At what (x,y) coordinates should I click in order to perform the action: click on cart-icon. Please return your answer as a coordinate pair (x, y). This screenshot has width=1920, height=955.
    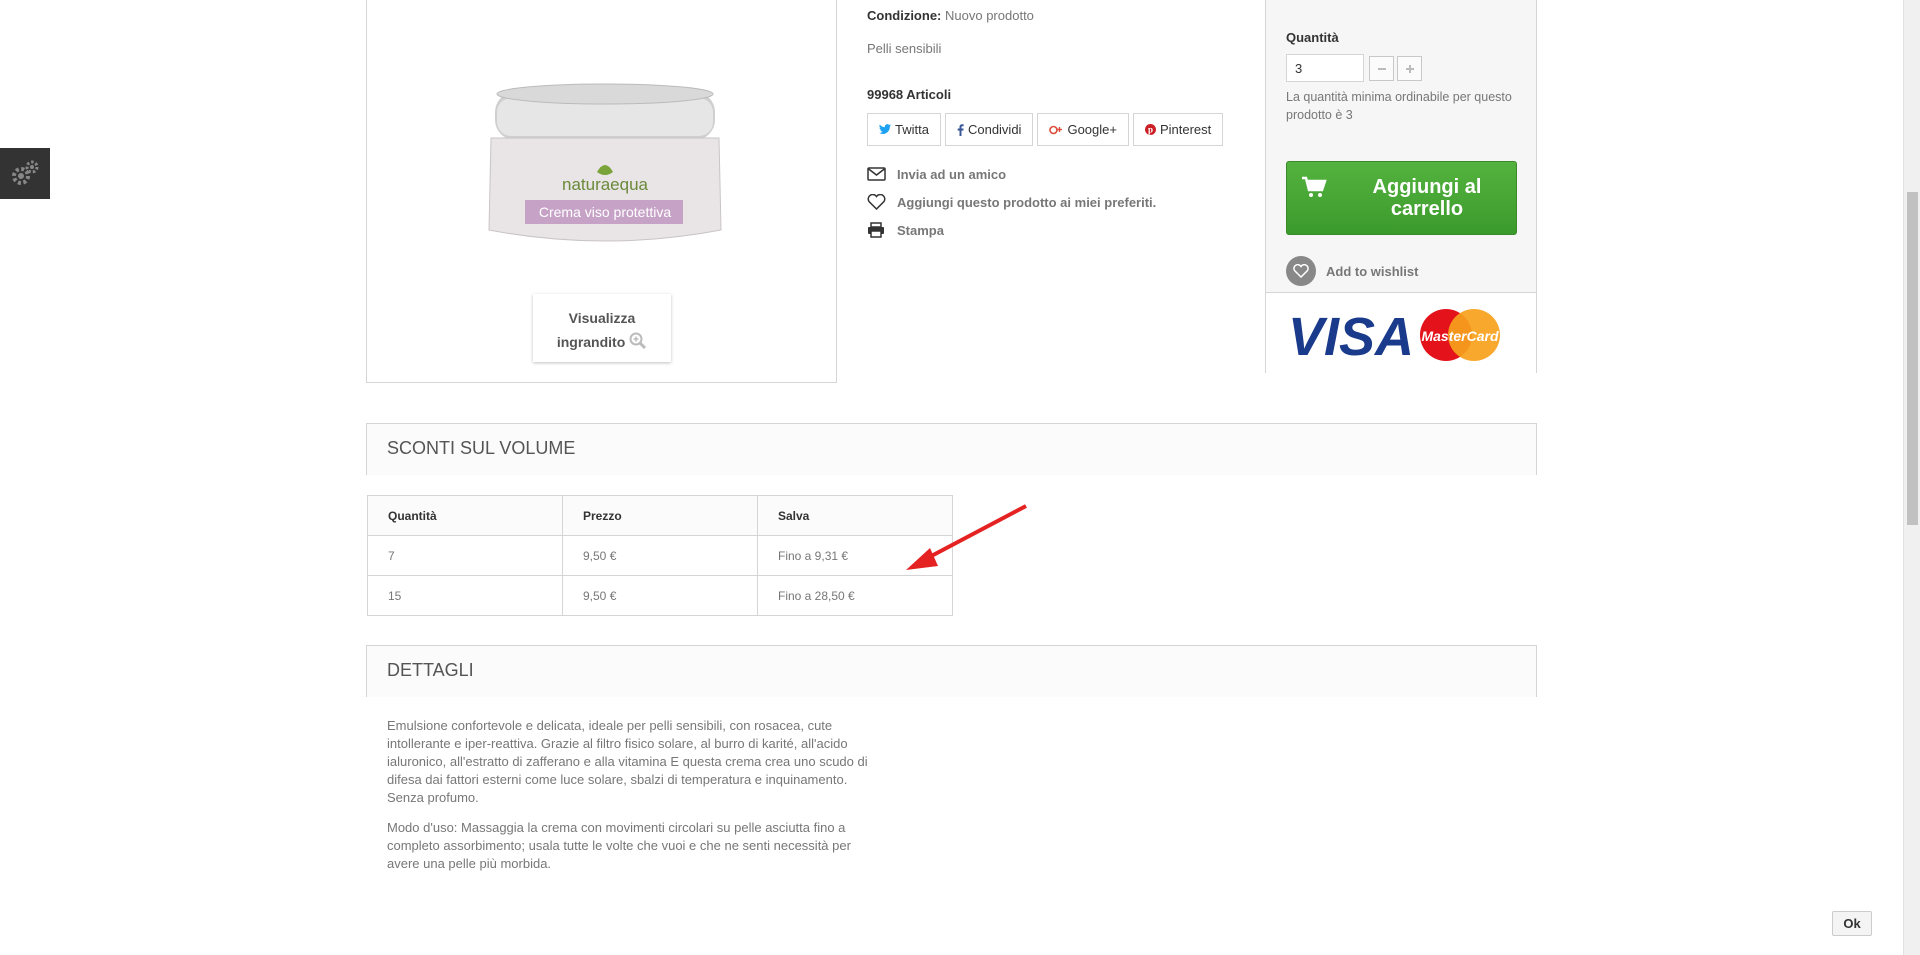
    Looking at the image, I should click on (1314, 186).